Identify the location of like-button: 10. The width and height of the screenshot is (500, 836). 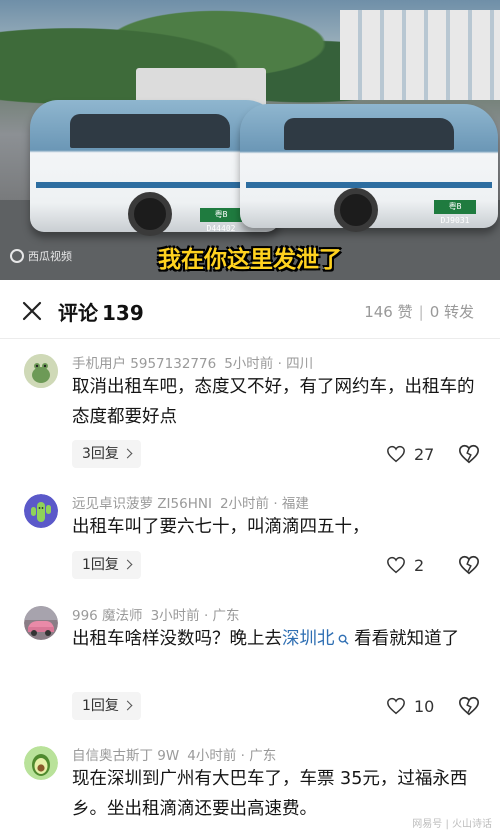
(410, 706).